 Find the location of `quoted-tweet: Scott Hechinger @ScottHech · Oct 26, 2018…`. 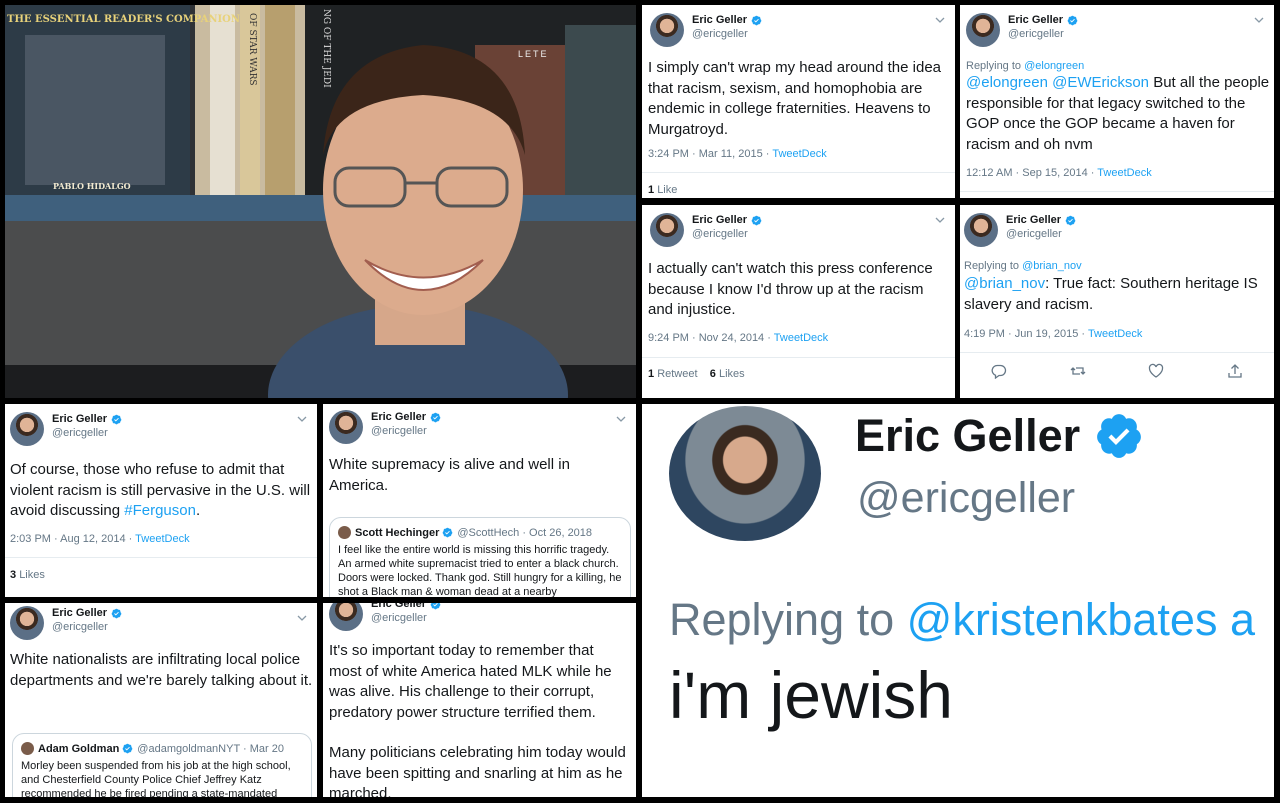

quoted-tweet: Scott Hechinger @ScottHech · Oct 26, 2018… is located at coordinates (480, 557).